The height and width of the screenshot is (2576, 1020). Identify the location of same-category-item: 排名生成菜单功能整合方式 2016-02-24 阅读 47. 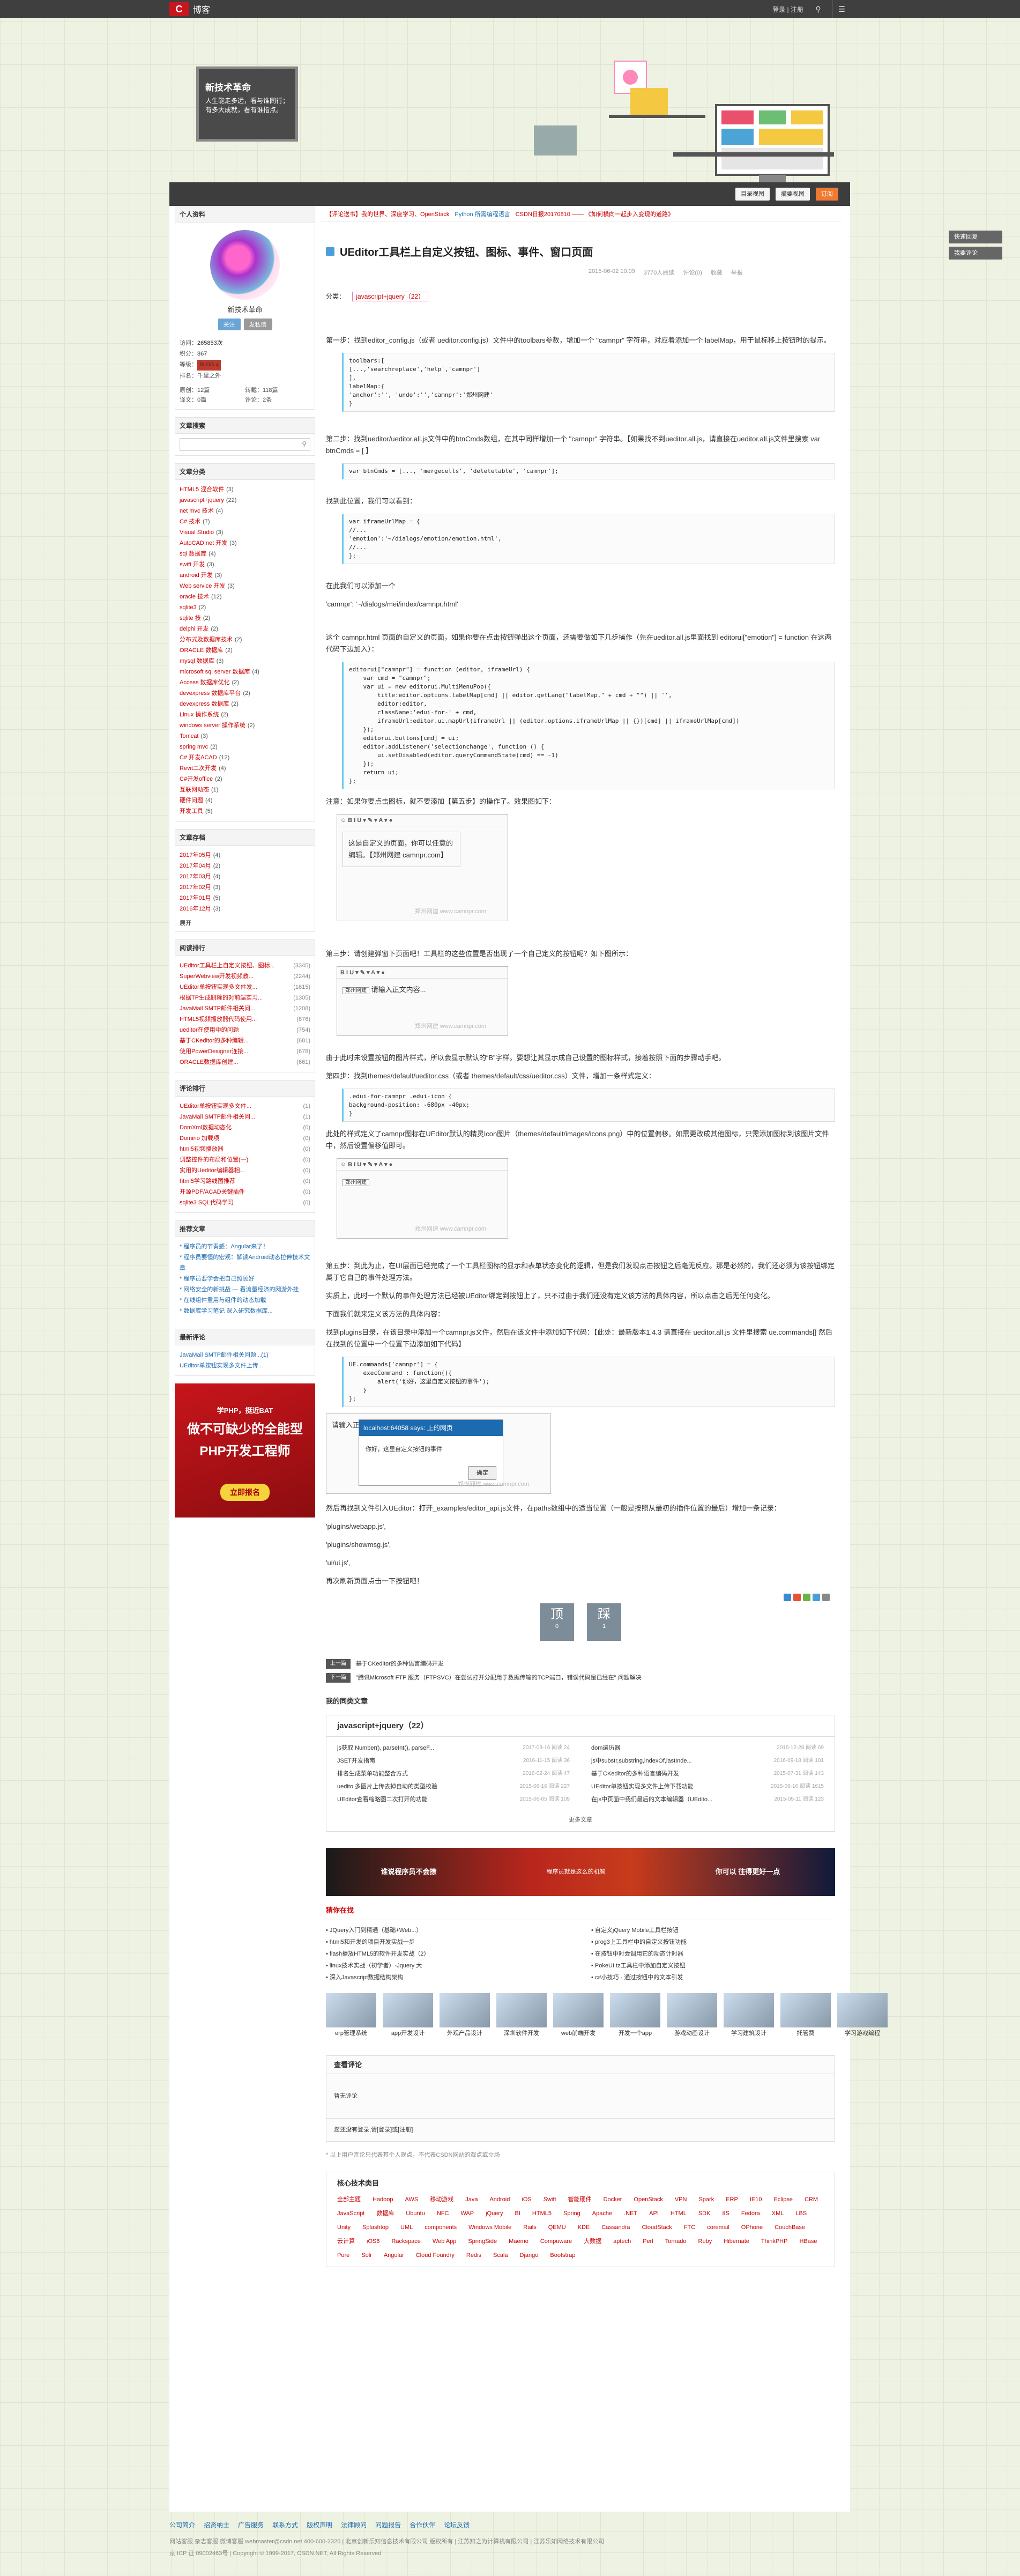
(453, 1774).